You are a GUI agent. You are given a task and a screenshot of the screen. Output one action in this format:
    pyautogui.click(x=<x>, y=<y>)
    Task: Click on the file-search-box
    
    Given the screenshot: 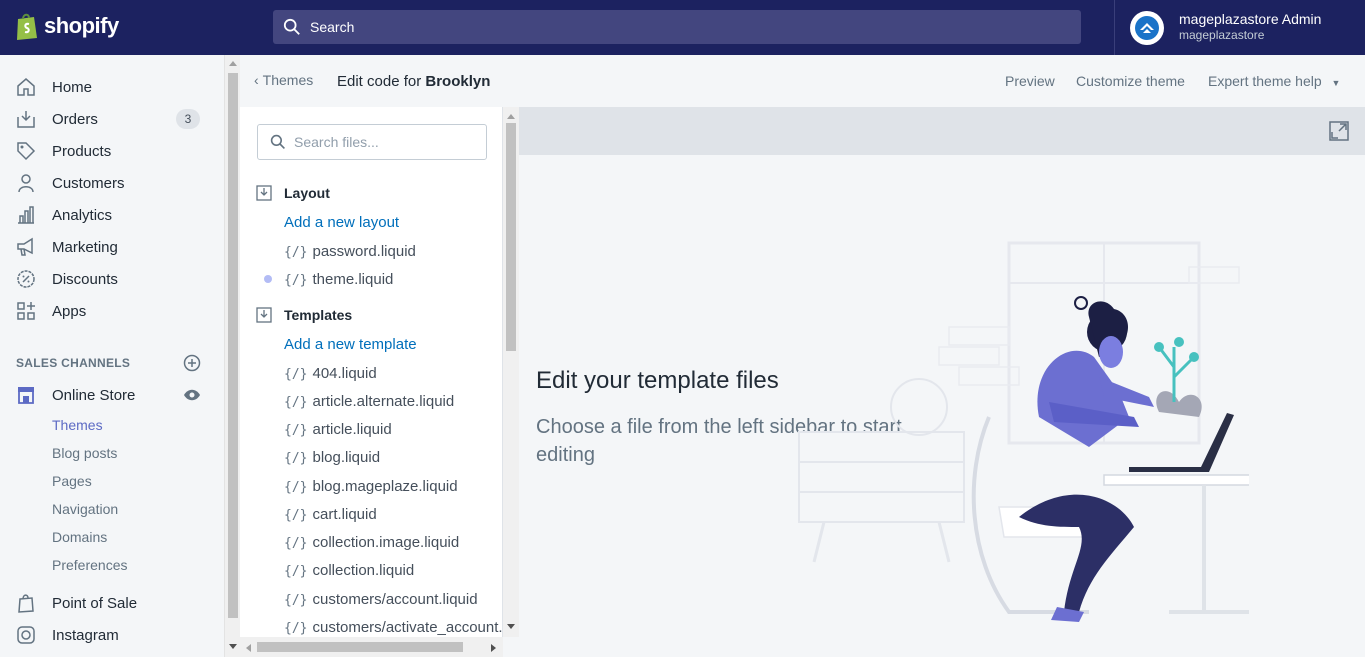 What is the action you would take?
    pyautogui.click(x=372, y=142)
    